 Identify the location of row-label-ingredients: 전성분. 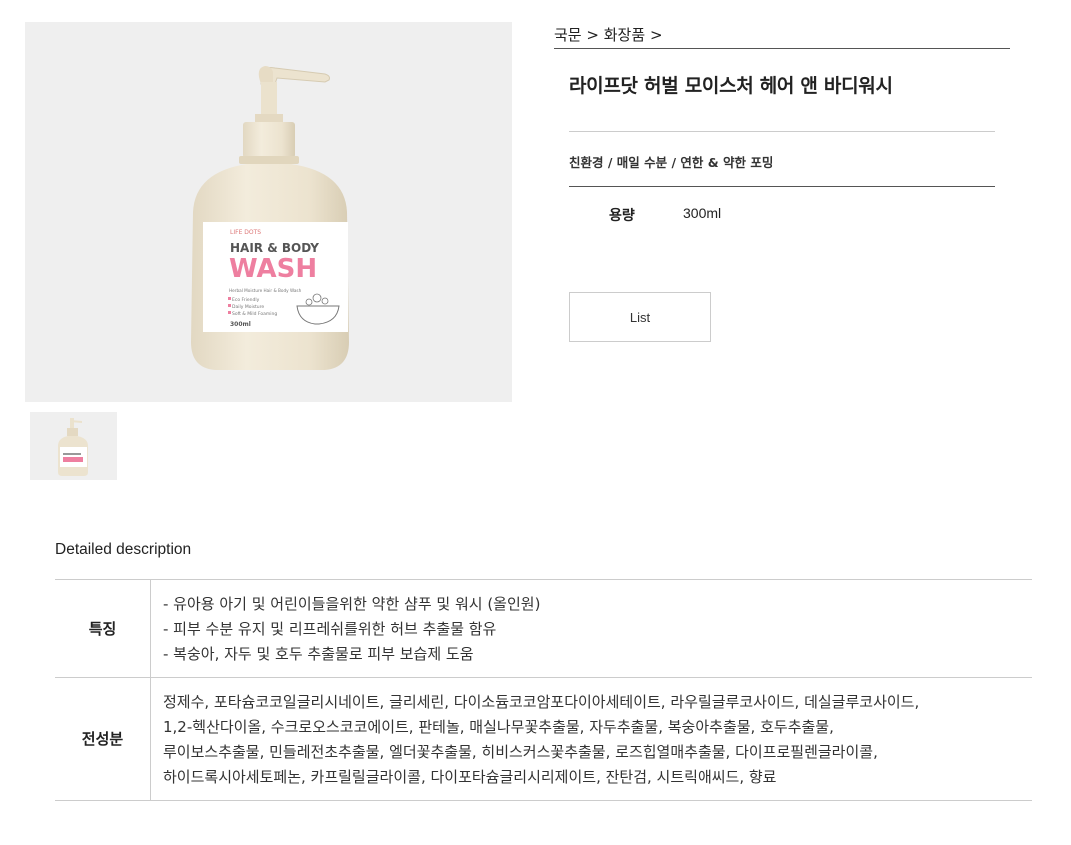
(103, 739).